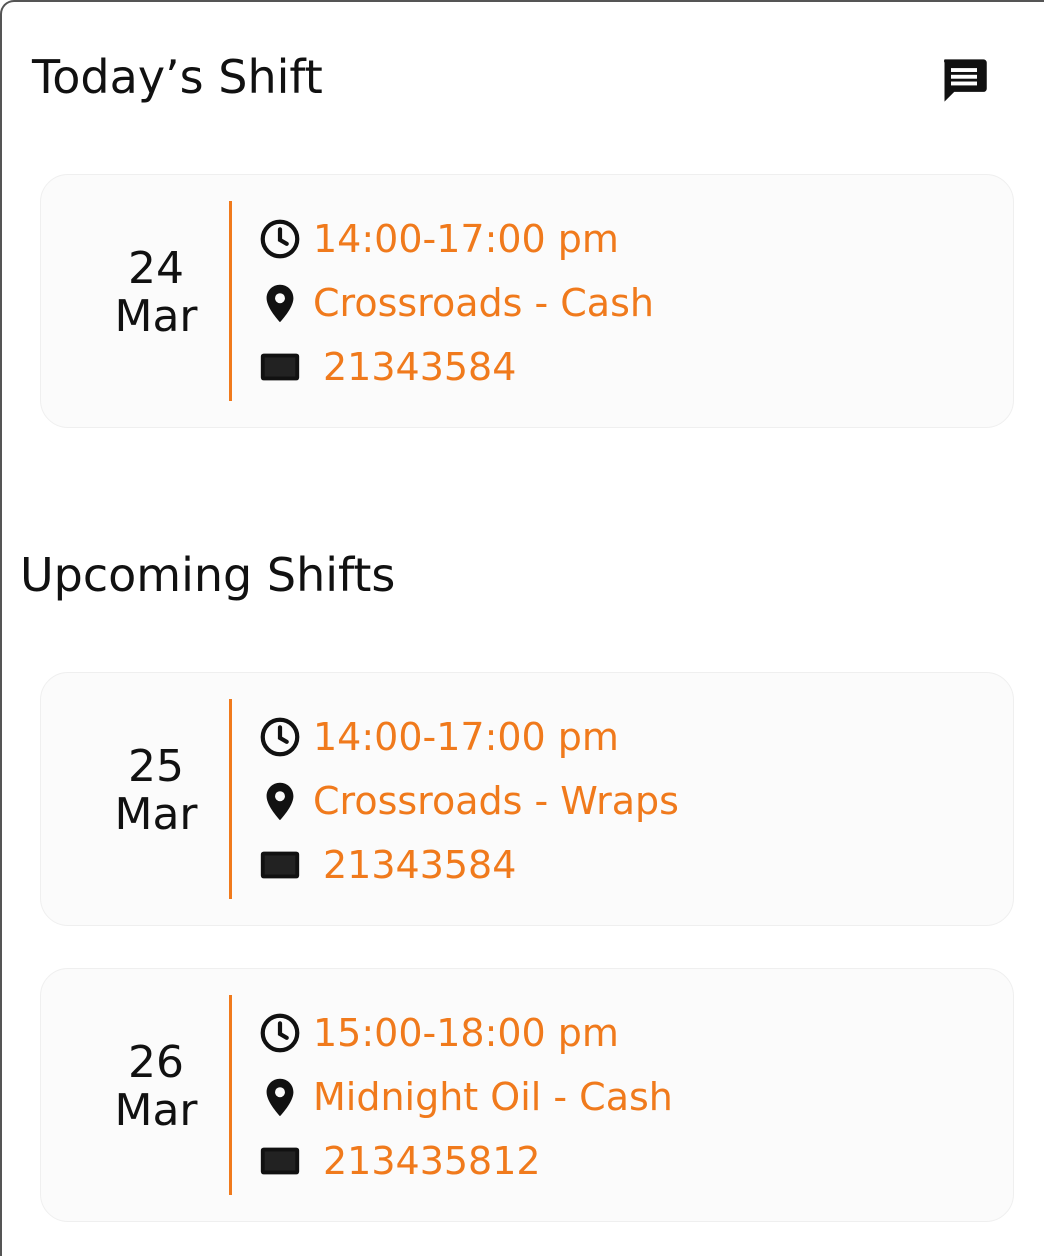 The width and height of the screenshot is (1044, 1256). What do you see at coordinates (493, 1097) in the screenshot?
I see `shift-location: Midnight Oil - Cash` at bounding box center [493, 1097].